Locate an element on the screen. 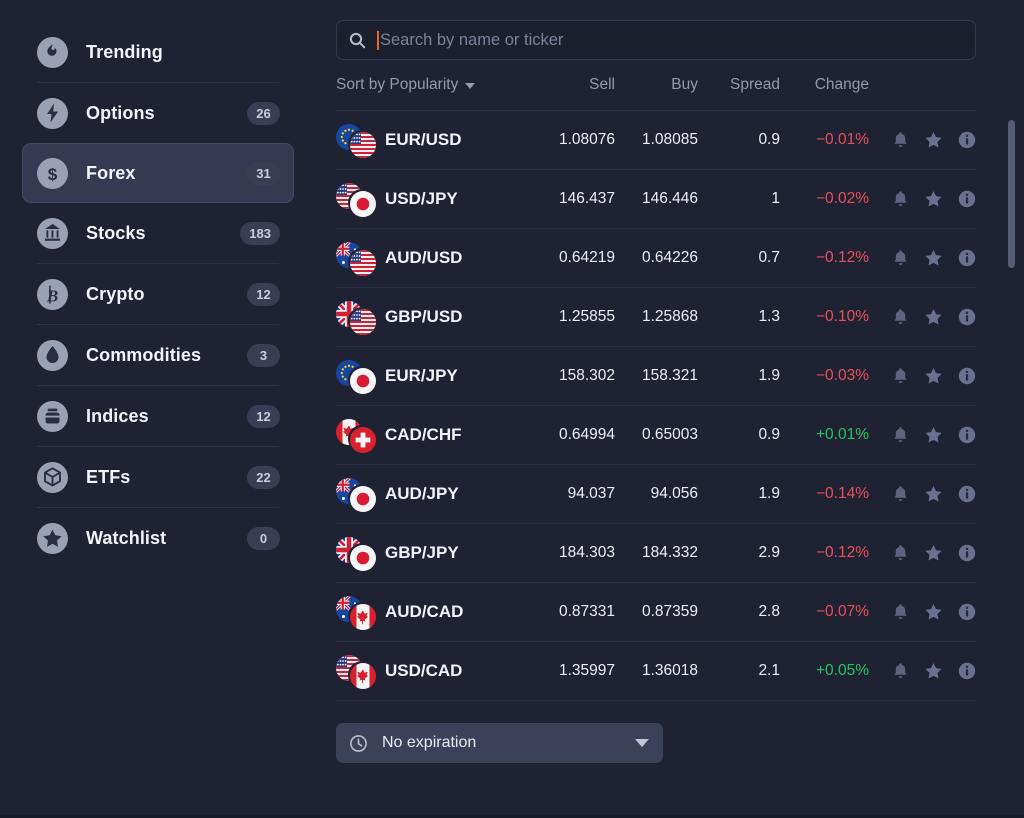  instrument-cell: EUR/USD is located at coordinates (420, 141).